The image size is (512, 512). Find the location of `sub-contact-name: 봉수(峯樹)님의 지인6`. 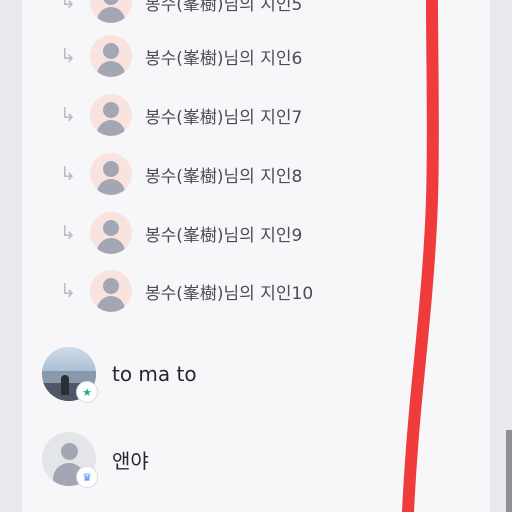

sub-contact-name: 봉수(峯樹)님의 지인6 is located at coordinates (224, 58).